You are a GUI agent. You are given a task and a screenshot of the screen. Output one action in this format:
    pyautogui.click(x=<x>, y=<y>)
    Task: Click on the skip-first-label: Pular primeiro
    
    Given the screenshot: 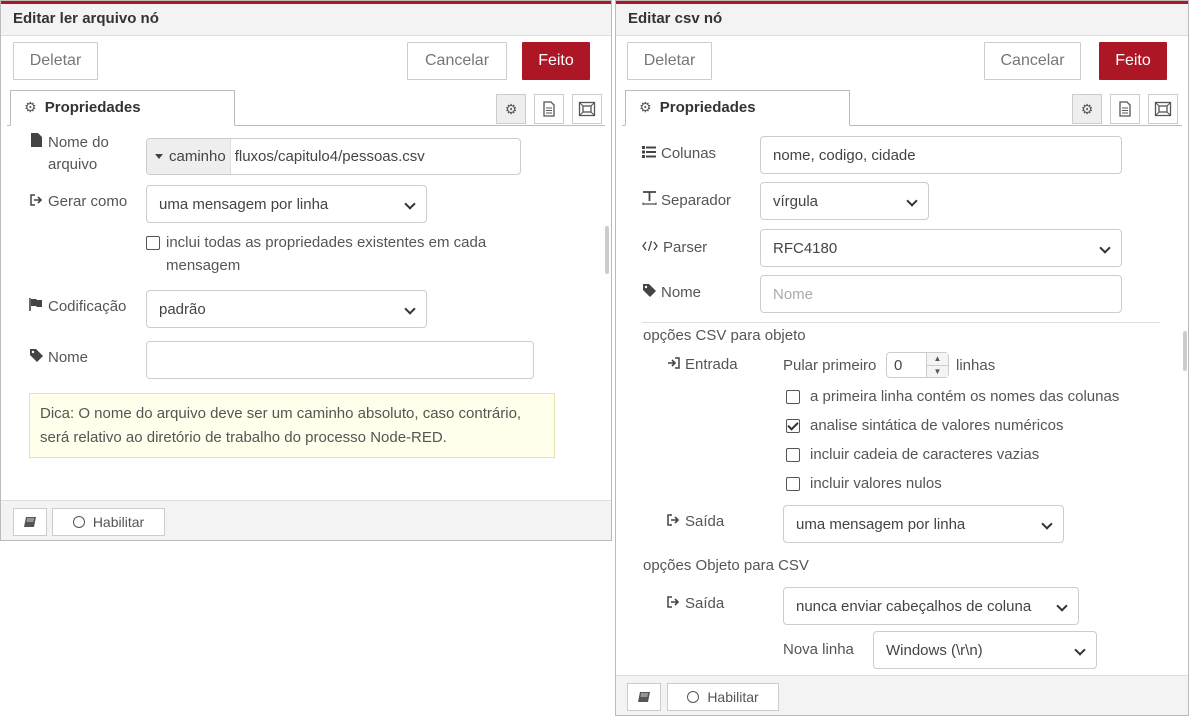 What is the action you would take?
    pyautogui.click(x=830, y=365)
    